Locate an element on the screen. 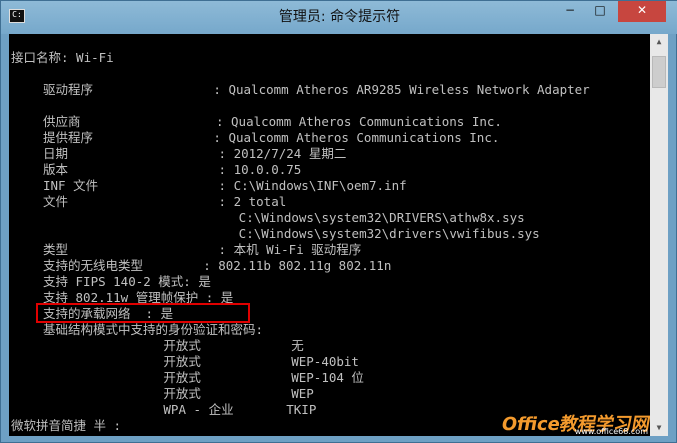  console-line: 开放式 WEP-104 位 is located at coordinates (203, 377).